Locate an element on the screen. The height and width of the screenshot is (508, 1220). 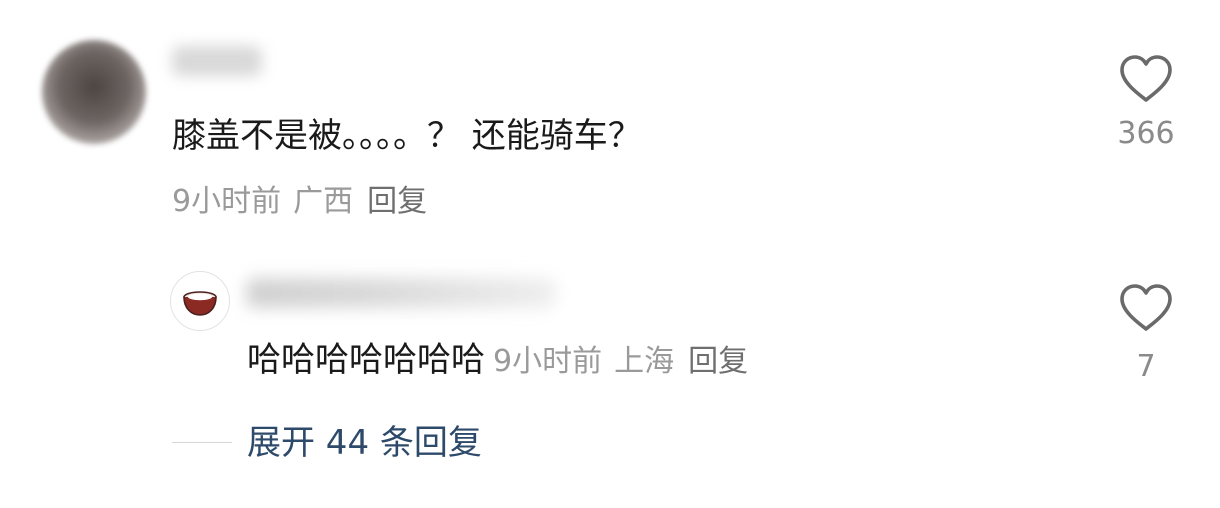
reply-meta: 9小时前 上海 回复 is located at coordinates (620, 361).